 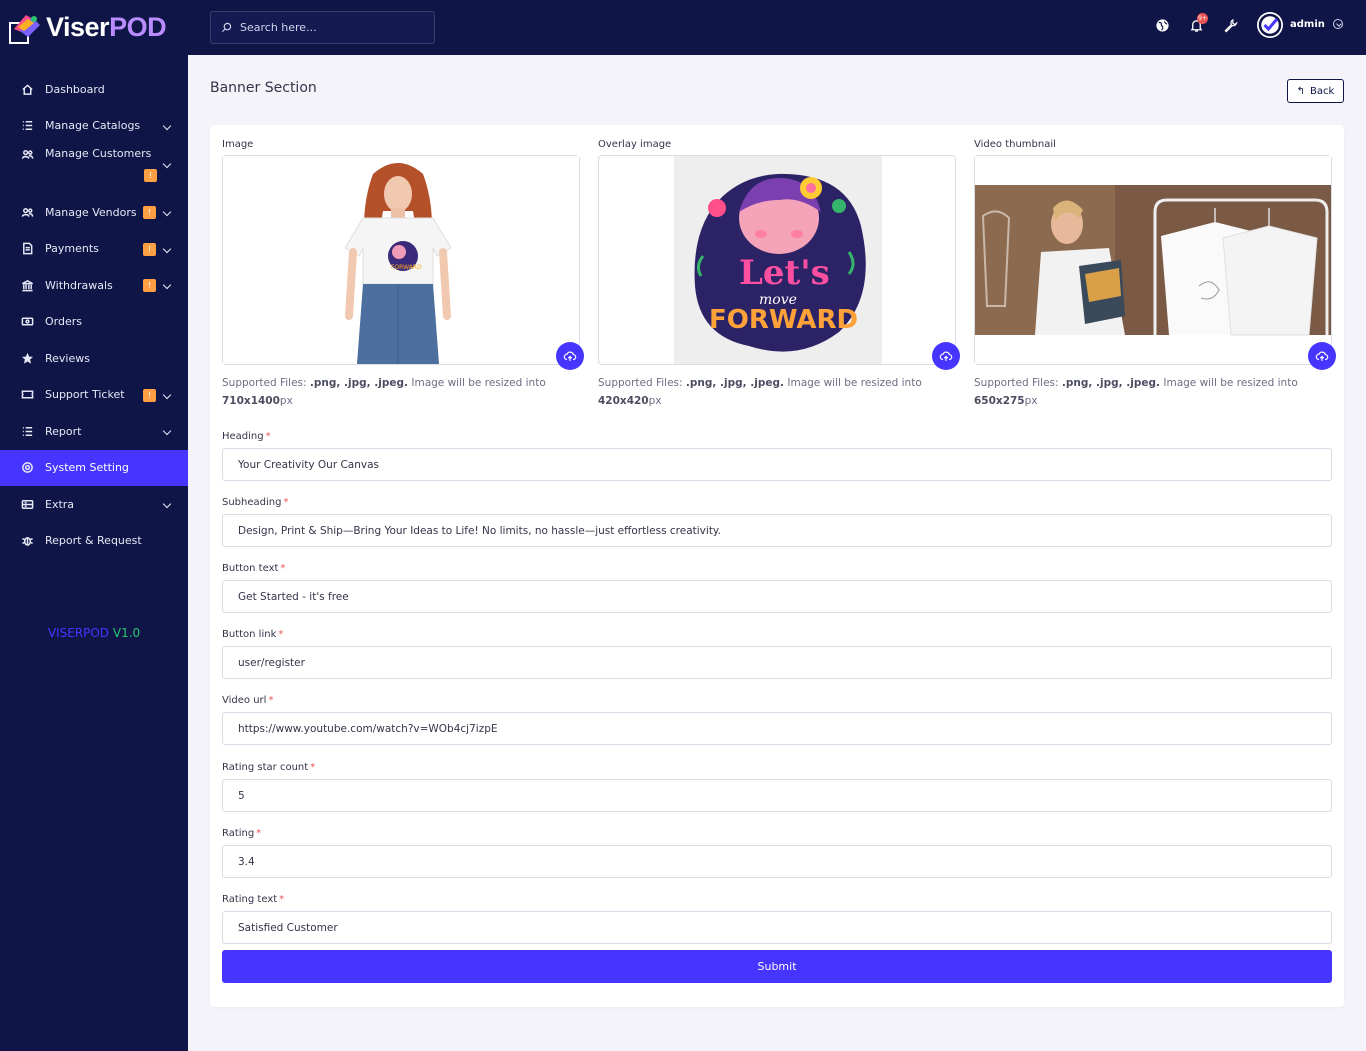 I want to click on field-label: Video thumbnail, so click(x=1015, y=144).